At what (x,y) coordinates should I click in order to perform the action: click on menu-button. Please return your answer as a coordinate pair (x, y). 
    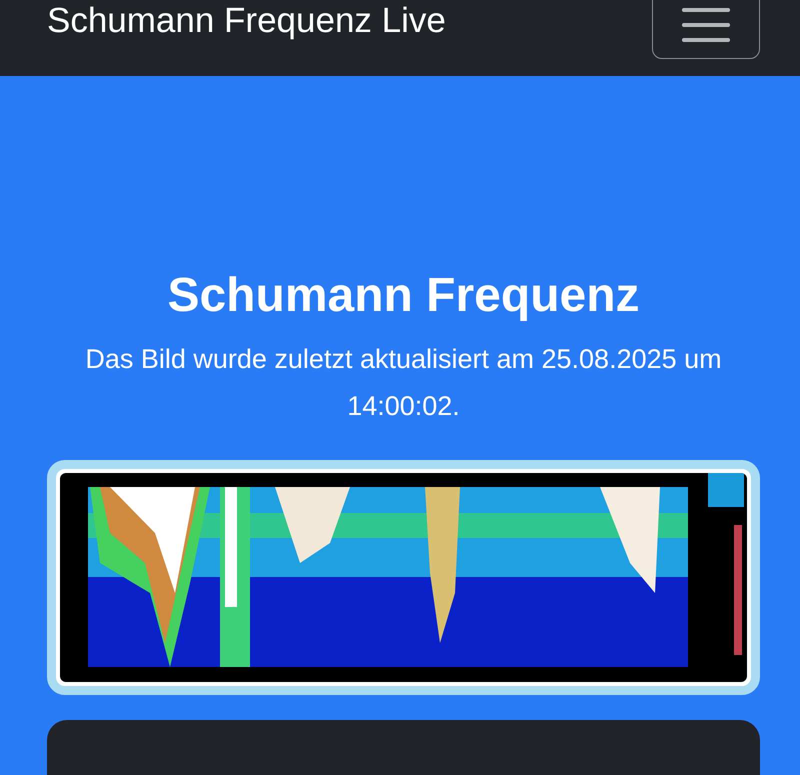
    Looking at the image, I should click on (706, 29).